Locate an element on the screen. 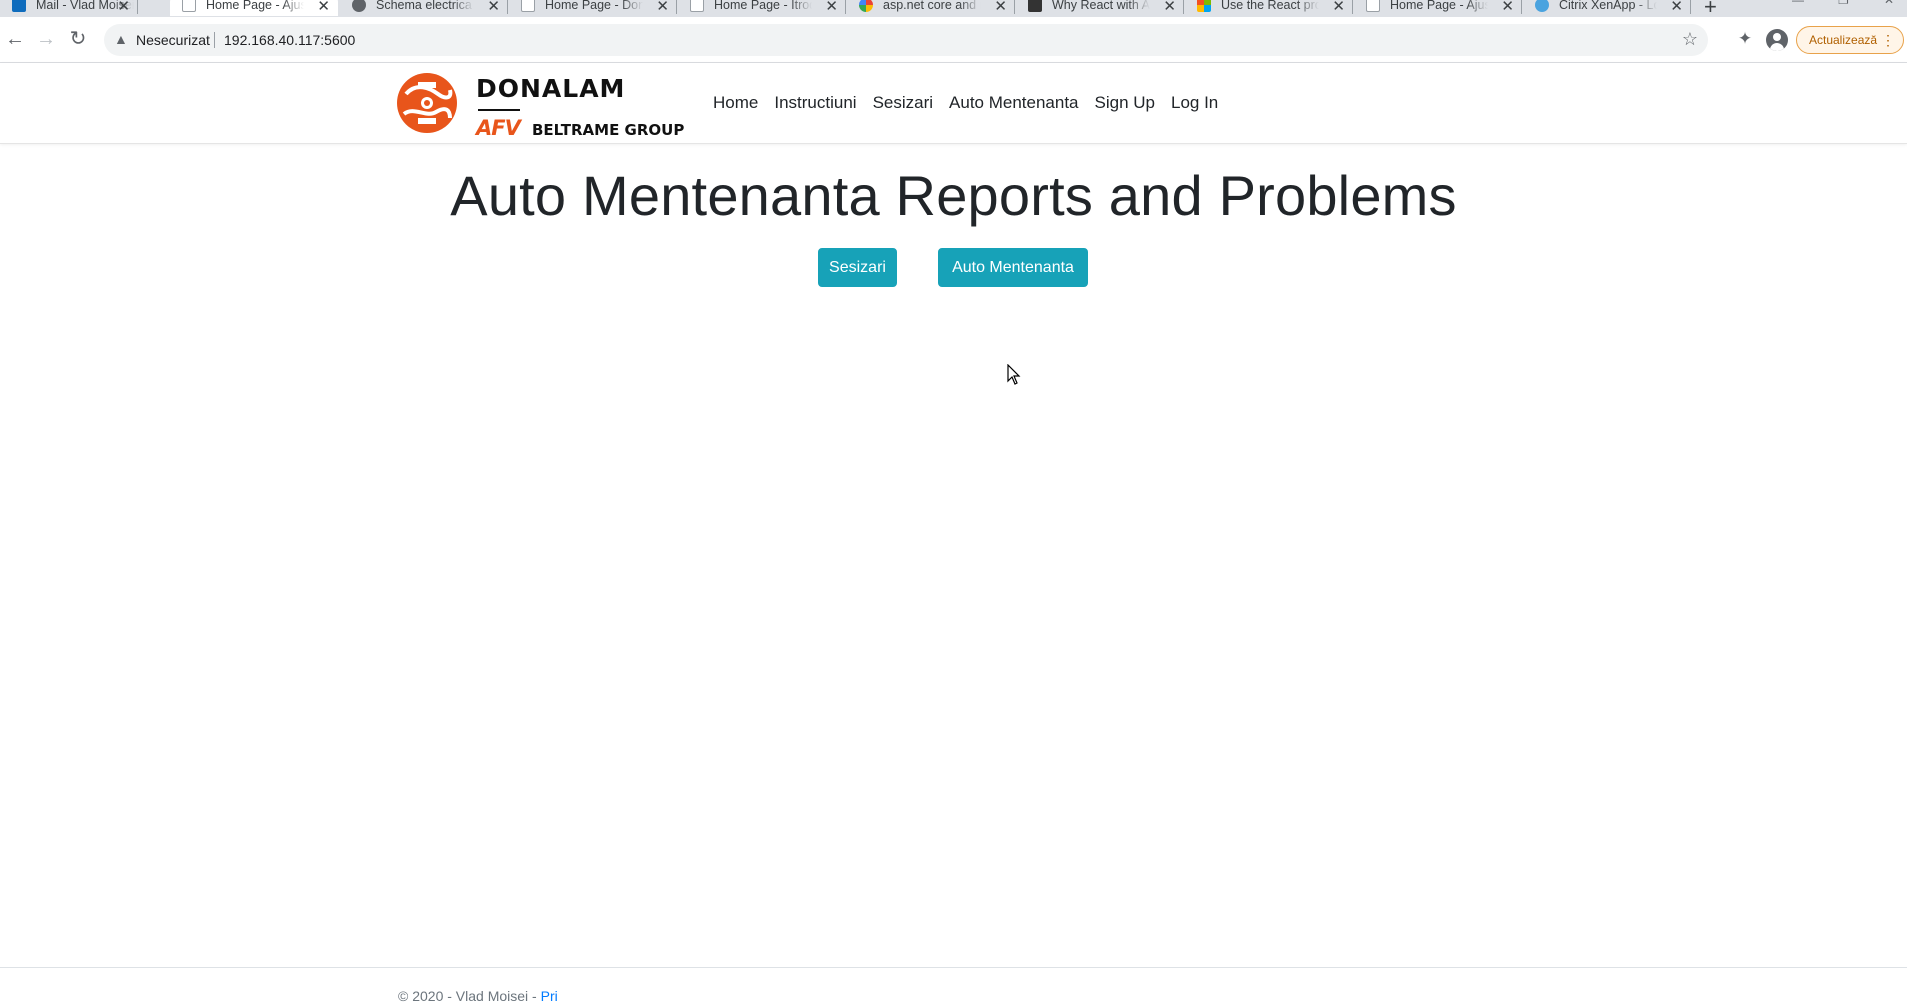 The image size is (1907, 1004). forward-icon: → is located at coordinates (46, 39).